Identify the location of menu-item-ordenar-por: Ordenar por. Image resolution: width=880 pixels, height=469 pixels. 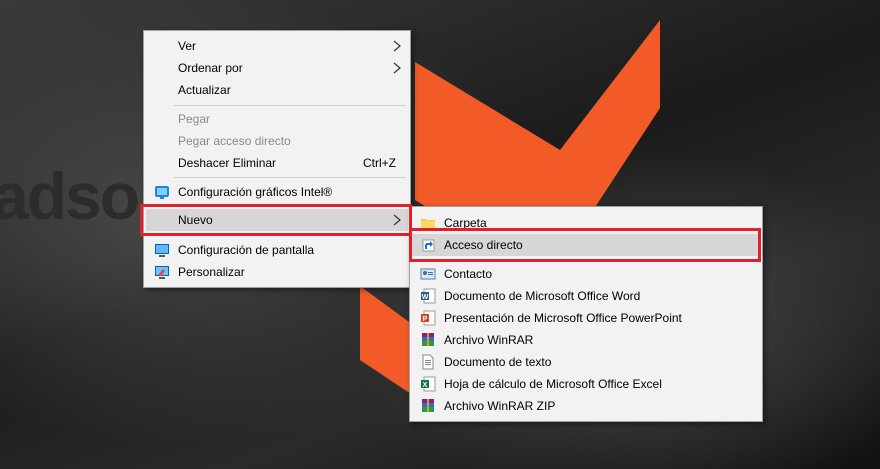
(277, 68).